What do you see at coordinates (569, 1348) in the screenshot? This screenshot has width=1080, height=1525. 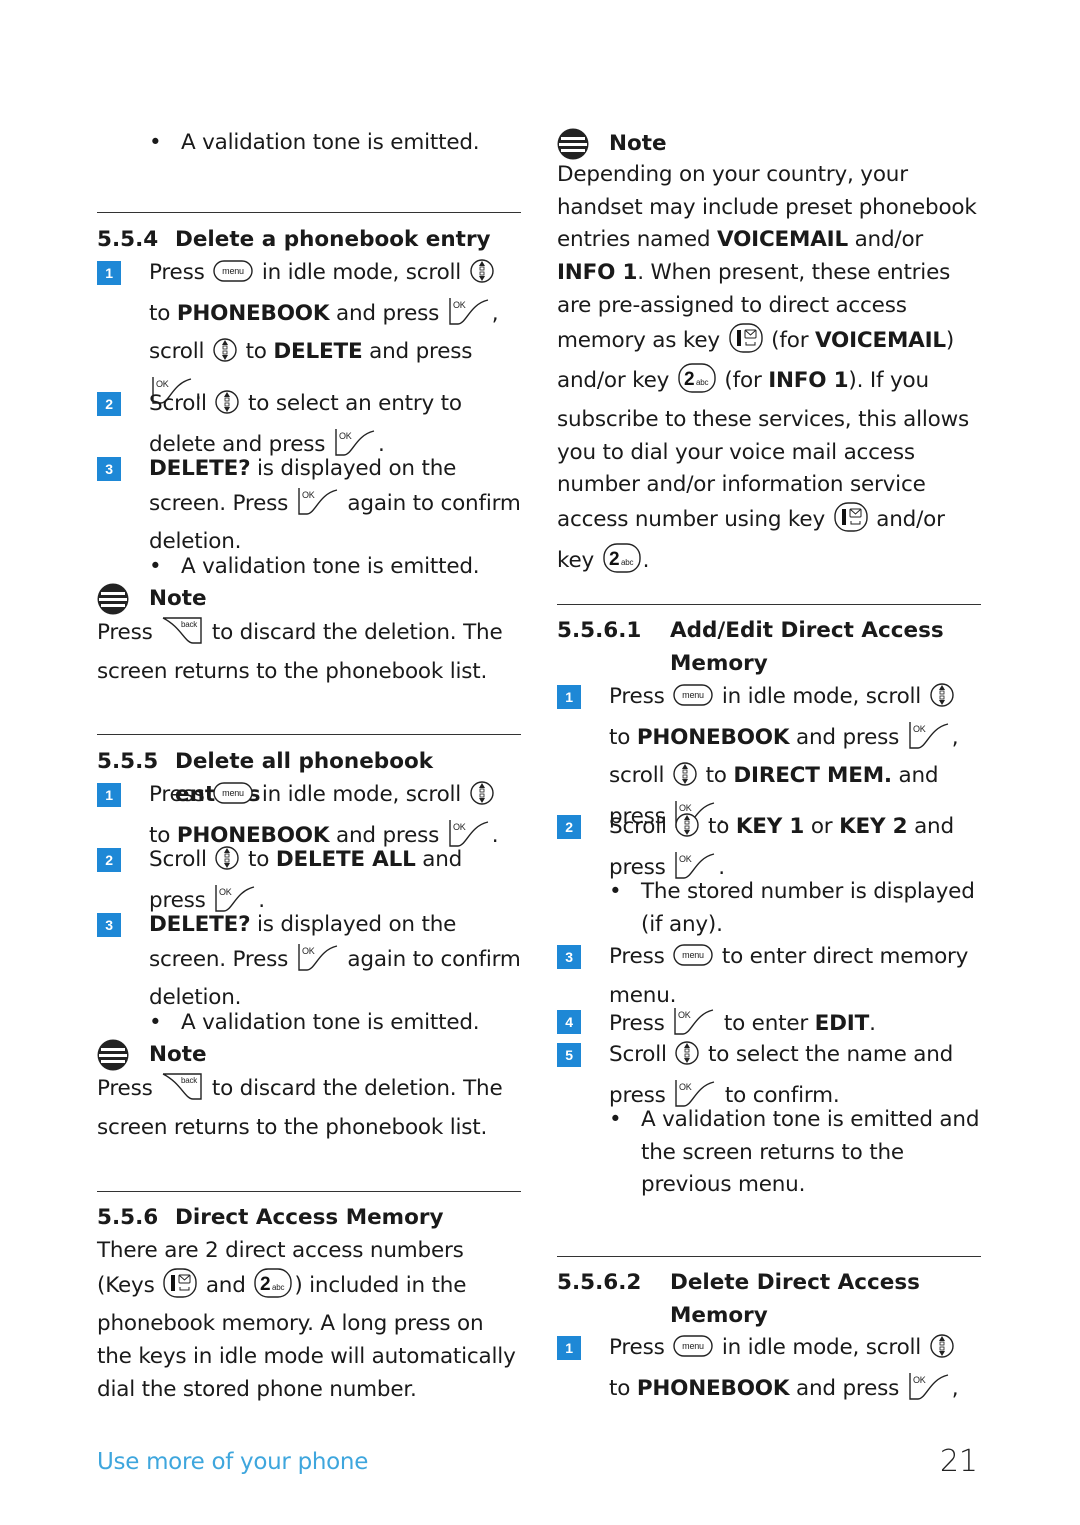 I see `step-number-badge: 1` at bounding box center [569, 1348].